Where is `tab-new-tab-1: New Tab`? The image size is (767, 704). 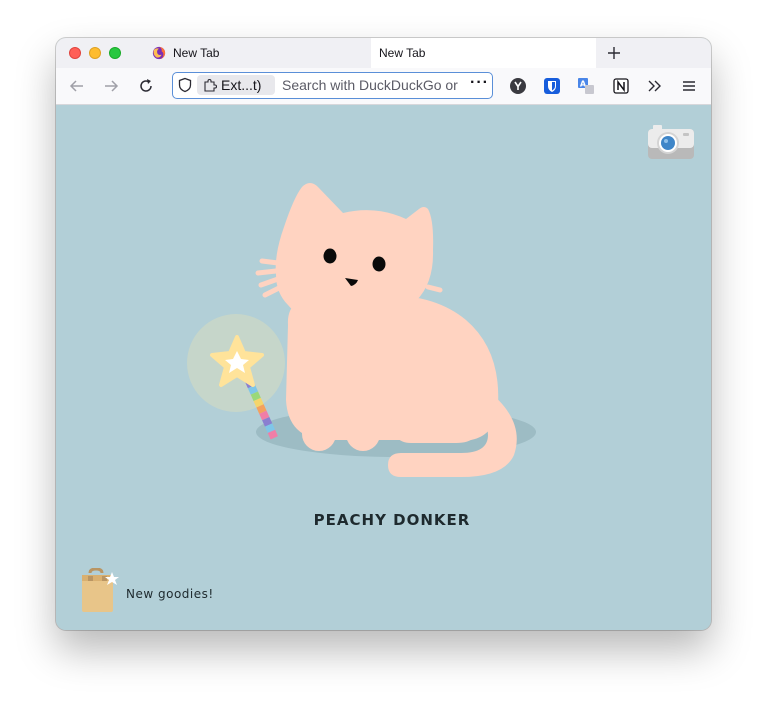 tab-new-tab-1: New Tab is located at coordinates (261, 53).